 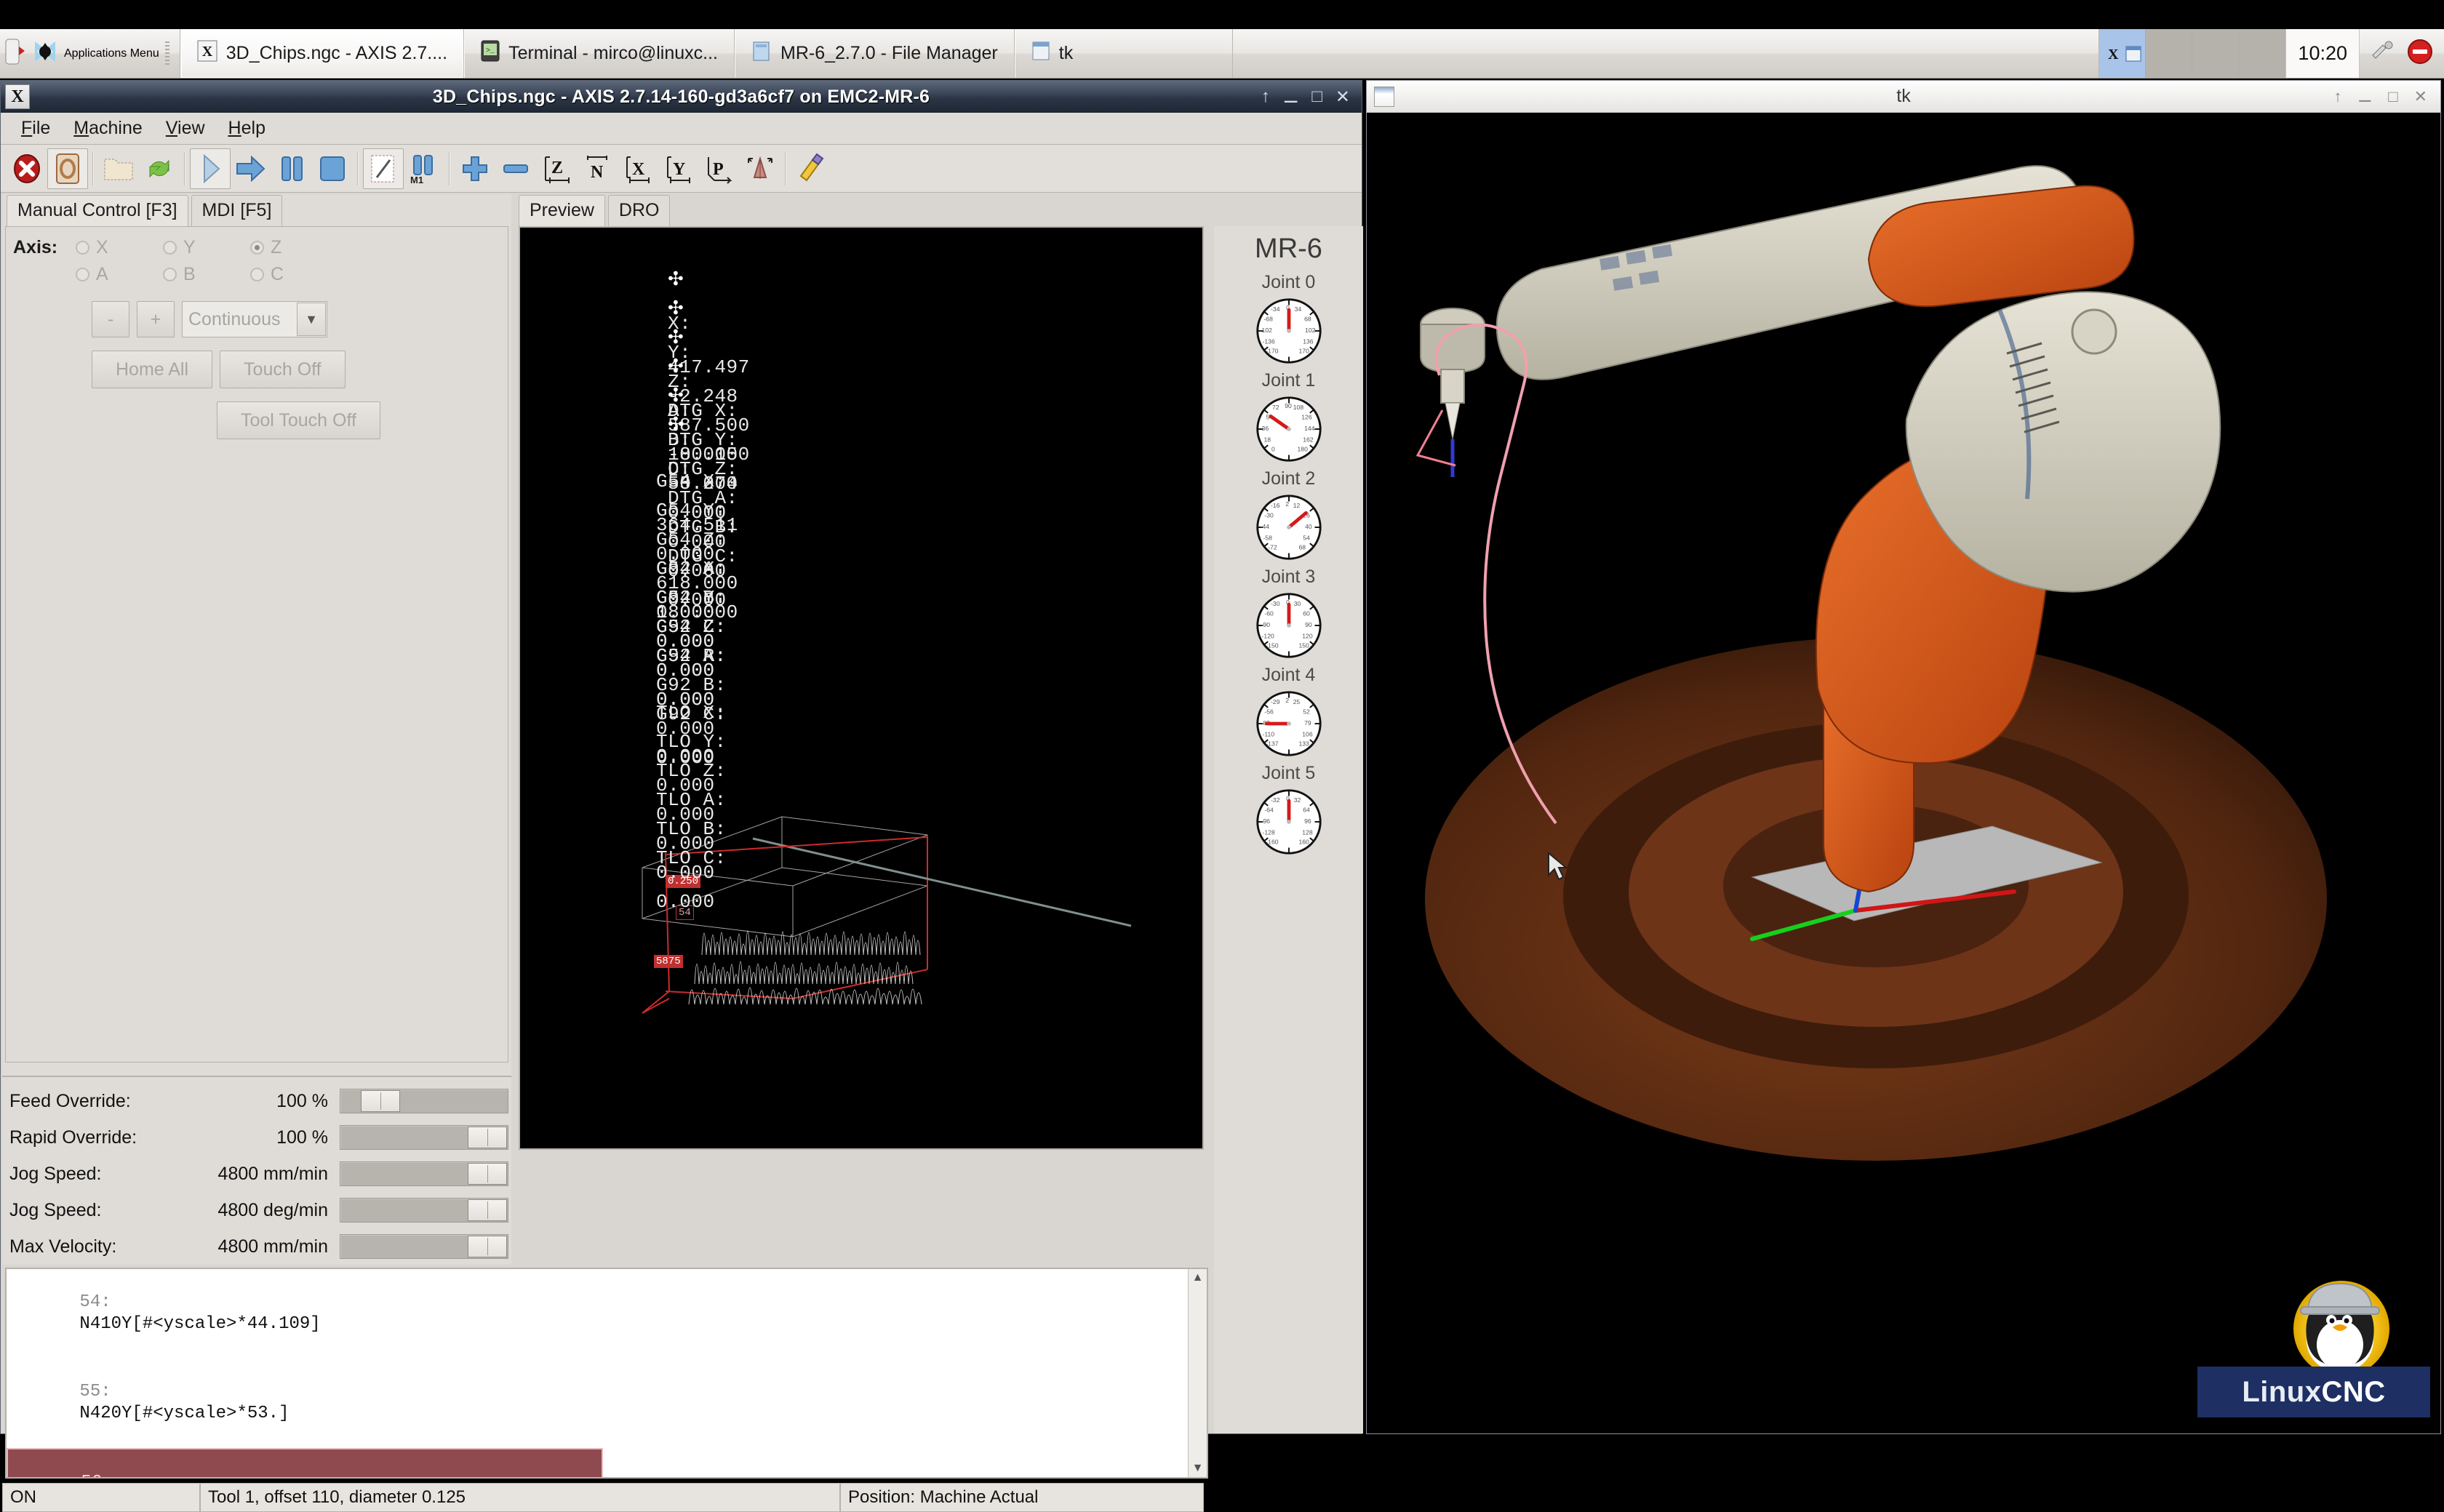 I want to click on feed-override-slider, so click(x=424, y=1101).